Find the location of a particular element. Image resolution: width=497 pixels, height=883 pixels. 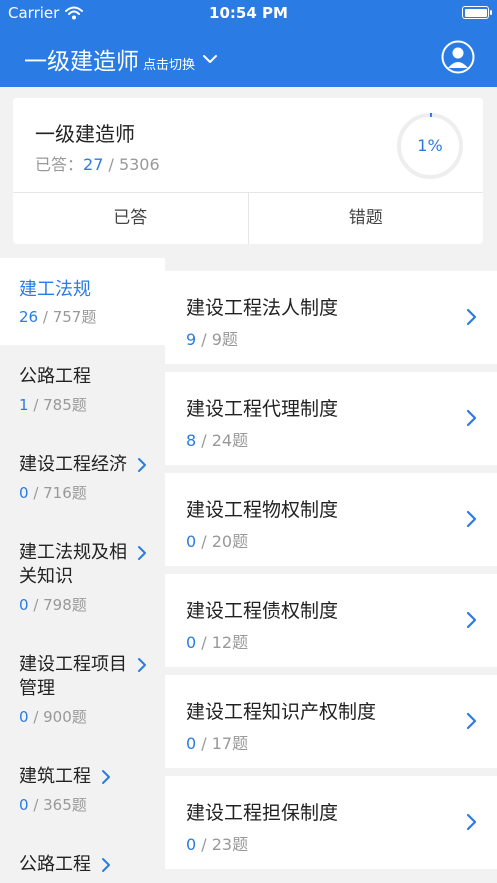

clock: 10:54 PM is located at coordinates (248, 13).